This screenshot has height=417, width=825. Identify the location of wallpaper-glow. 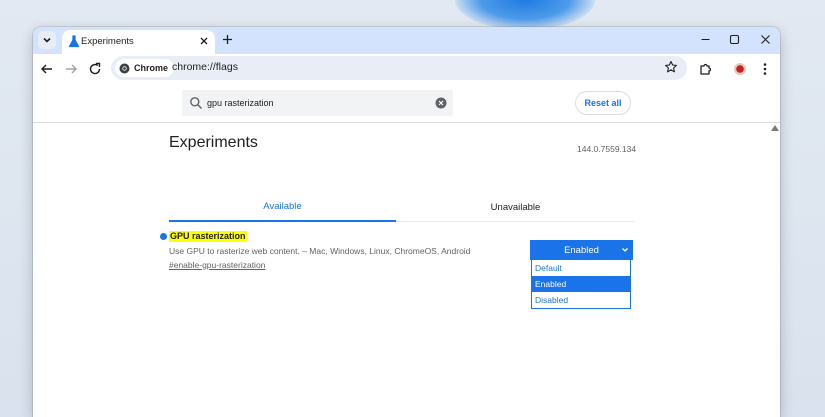
(525, 15).